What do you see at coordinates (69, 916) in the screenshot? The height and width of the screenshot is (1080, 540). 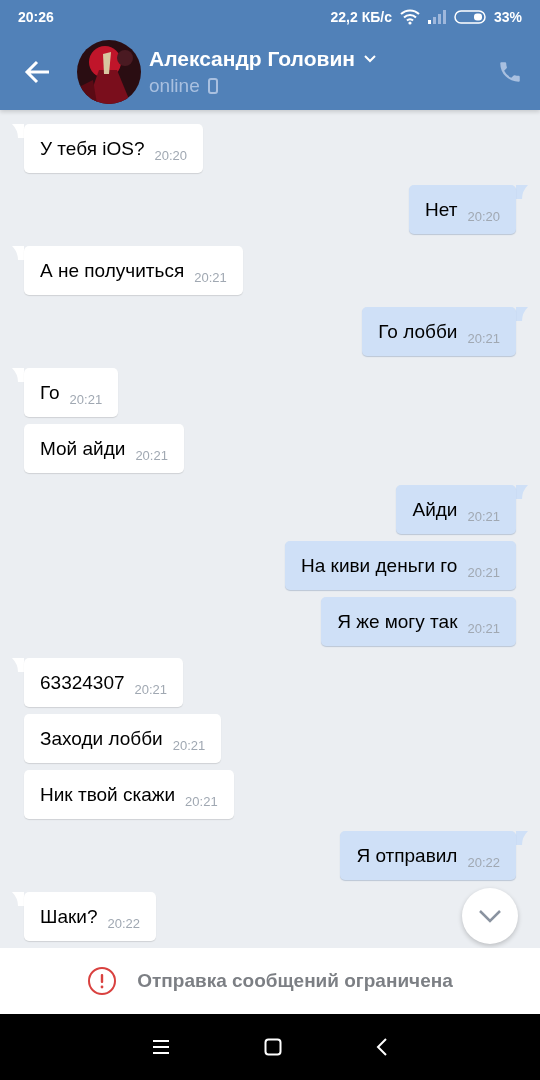 I see `message-text: Шаки?` at bounding box center [69, 916].